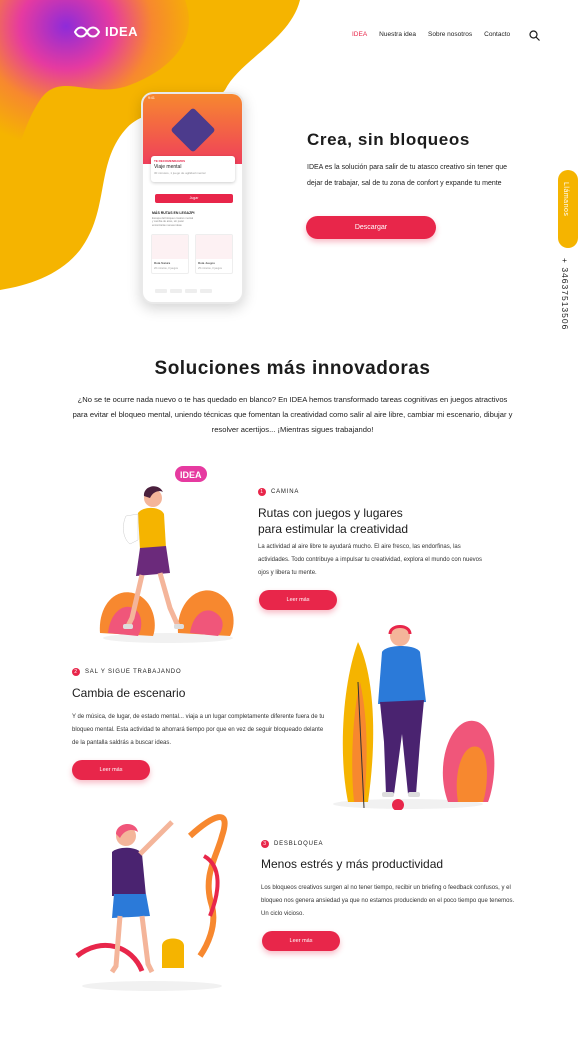  What do you see at coordinates (565, 199) in the screenshot?
I see `call-us-label: Llámanos` at bounding box center [565, 199].